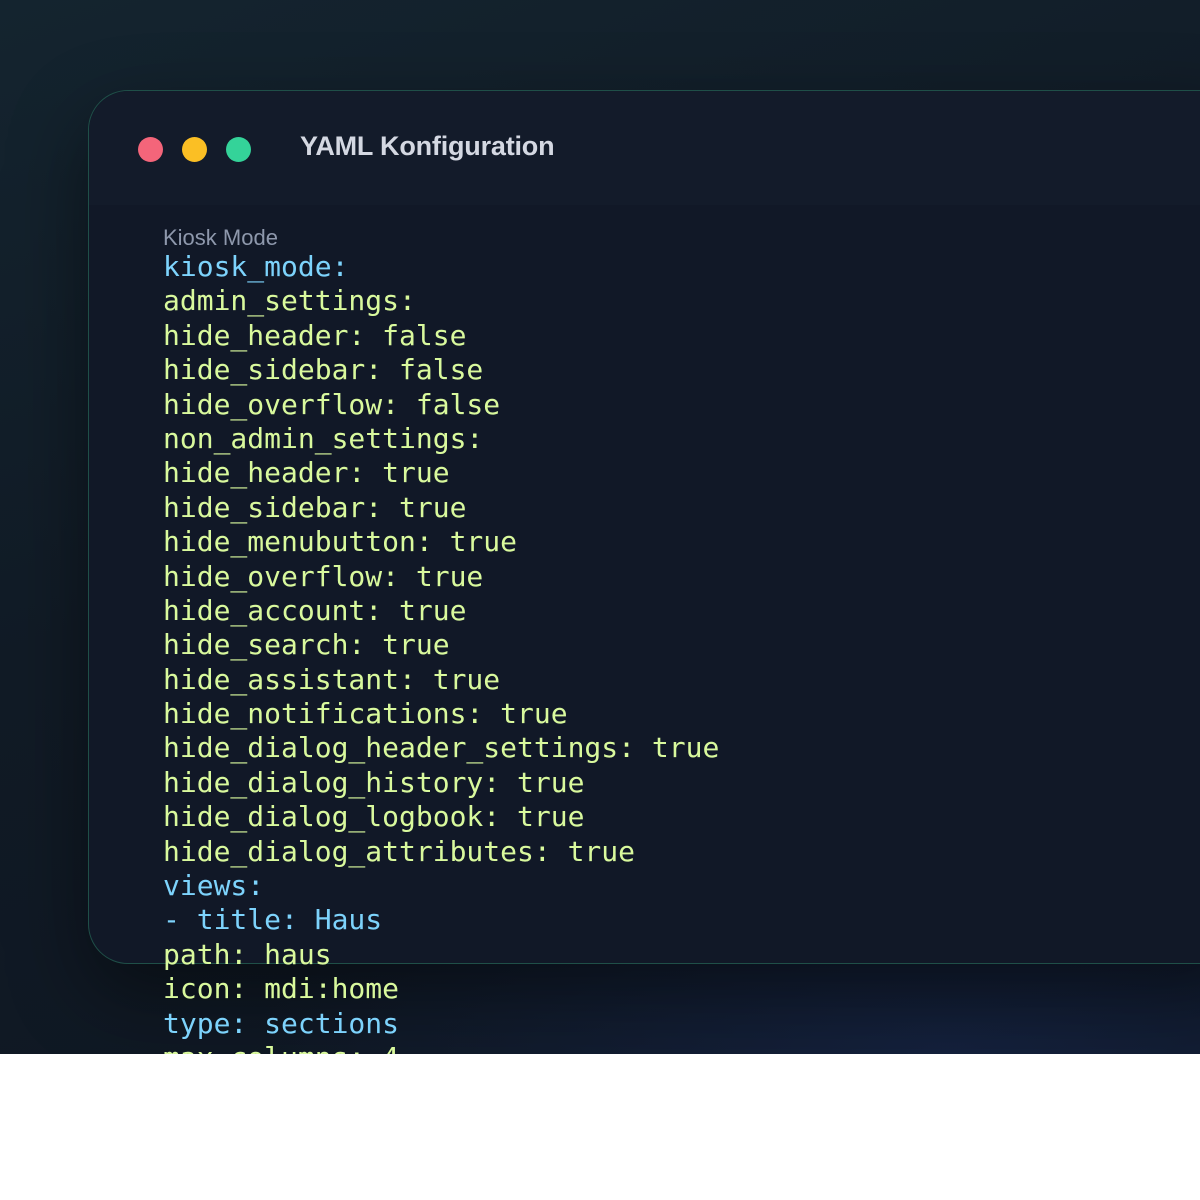  Describe the element at coordinates (238, 149) in the screenshot. I see `maximize-window-dot` at that location.